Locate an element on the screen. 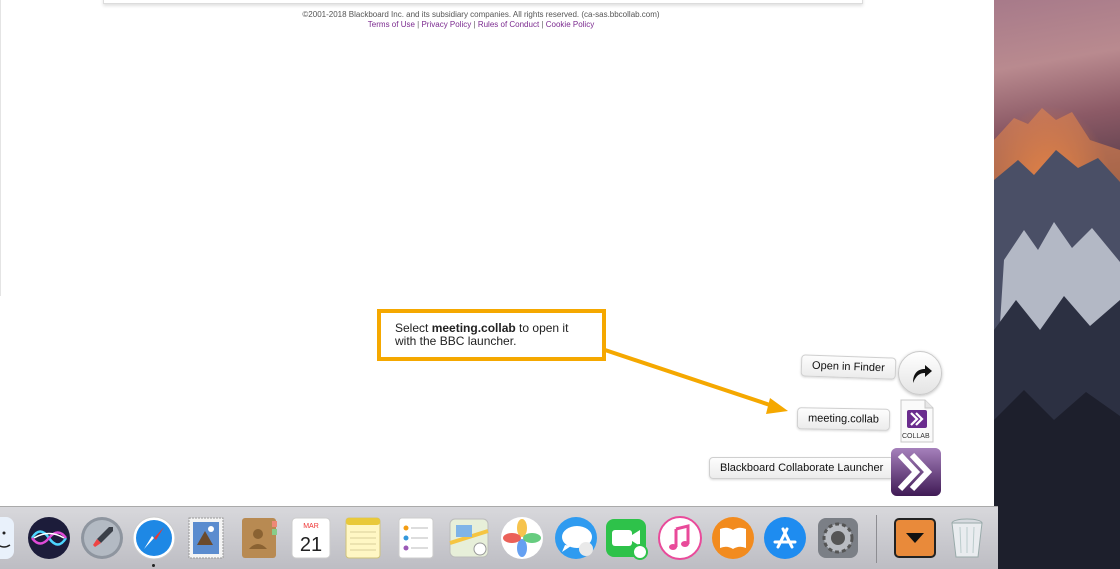 This screenshot has width=1120, height=569. chevron-down-icon is located at coordinates (915, 538).